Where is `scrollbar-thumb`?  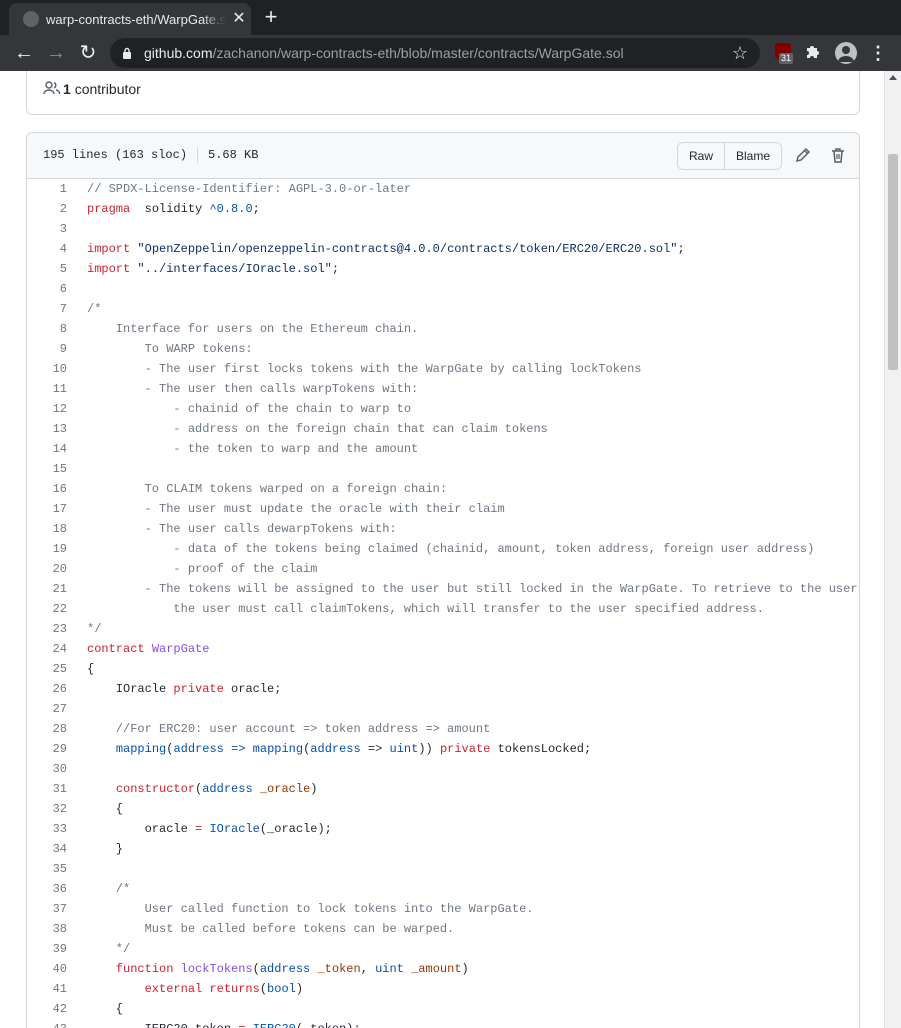
scrollbar-thumb is located at coordinates (893, 262).